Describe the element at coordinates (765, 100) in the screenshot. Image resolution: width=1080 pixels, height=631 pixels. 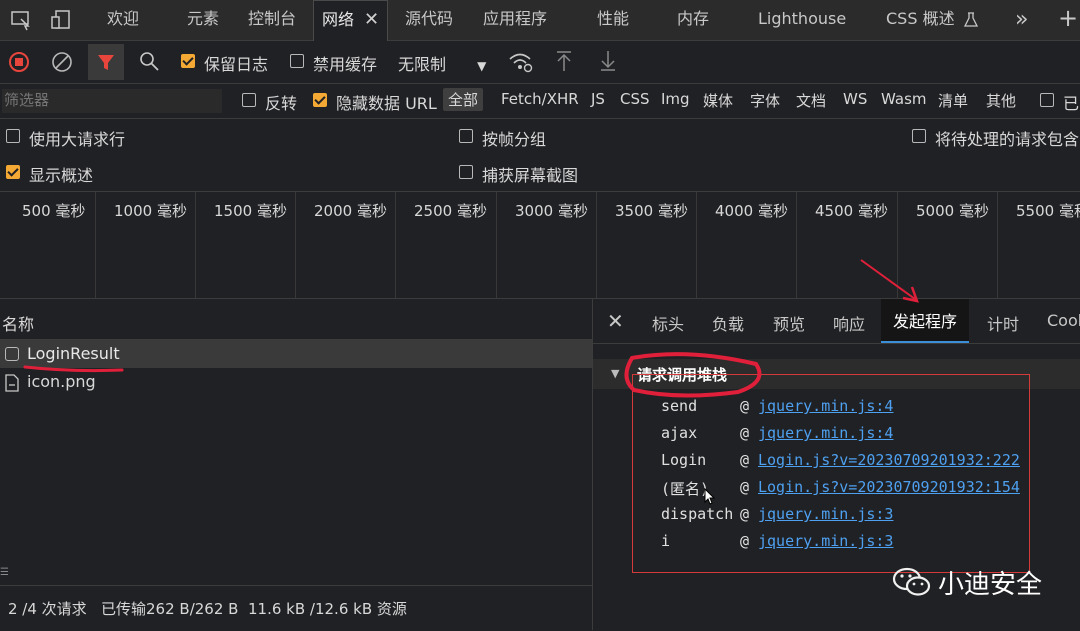
I see `filter-type-font: 字体` at that location.